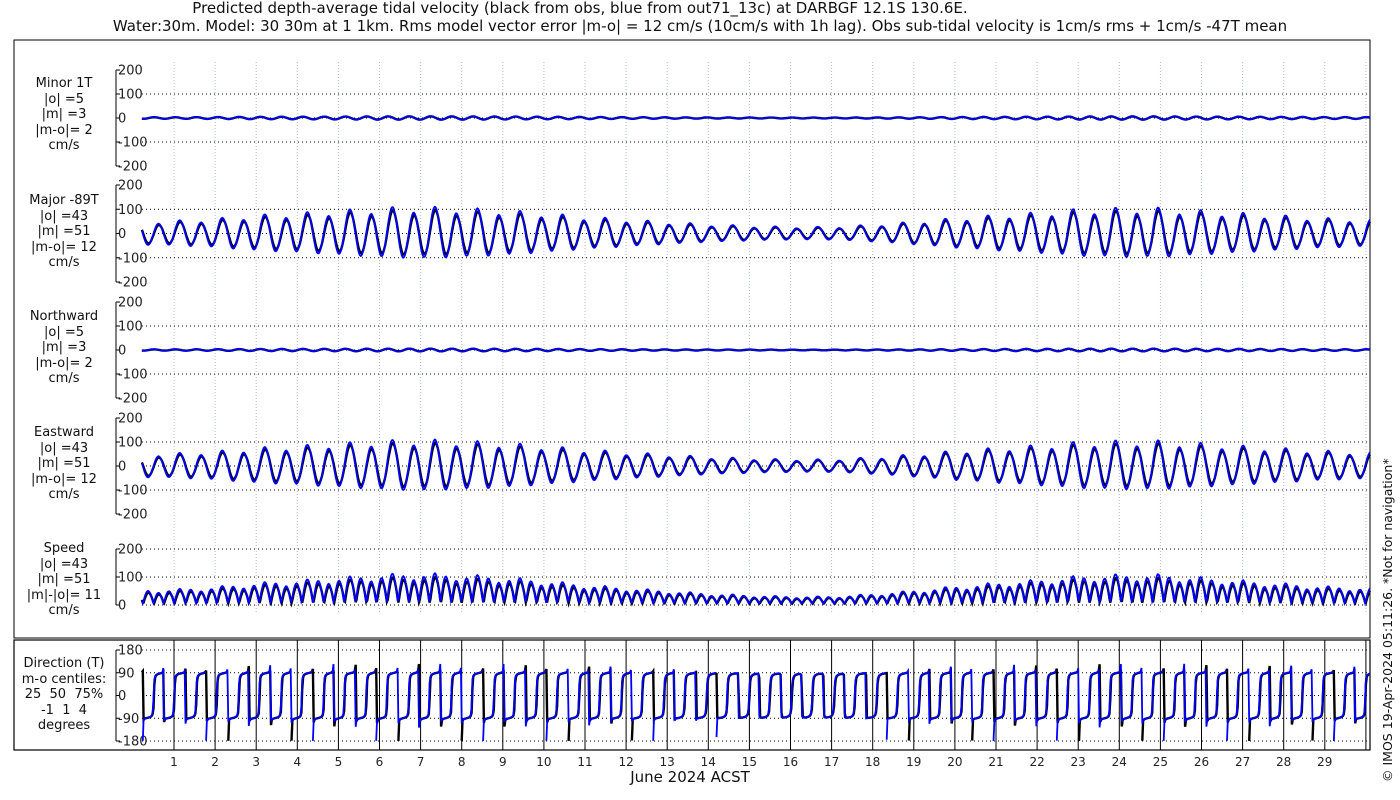 The width and height of the screenshot is (1400, 800). Describe the element at coordinates (128, 719) in the screenshot. I see `y-tick-label: -90` at that location.